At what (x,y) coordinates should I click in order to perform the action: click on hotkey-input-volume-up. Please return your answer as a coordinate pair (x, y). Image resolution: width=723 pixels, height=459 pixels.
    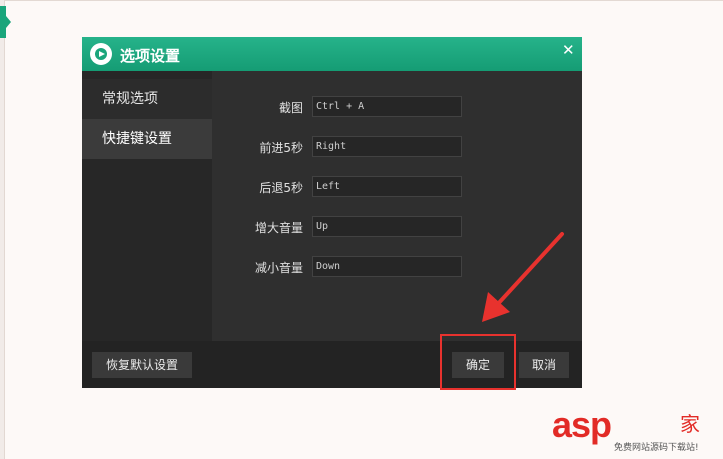
    Looking at the image, I should click on (387, 226).